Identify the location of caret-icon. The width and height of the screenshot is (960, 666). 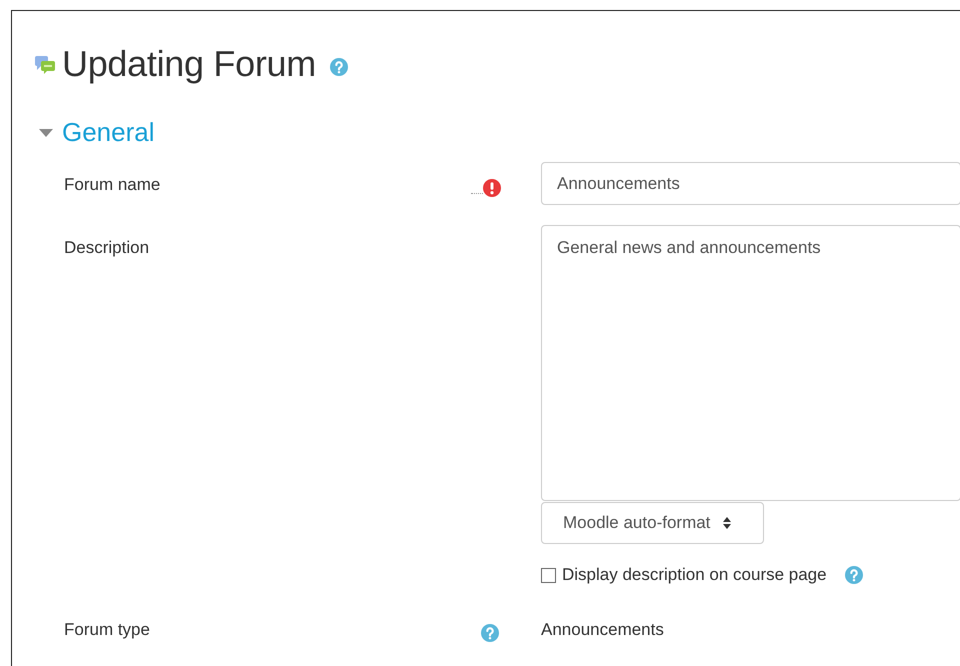
(46, 133).